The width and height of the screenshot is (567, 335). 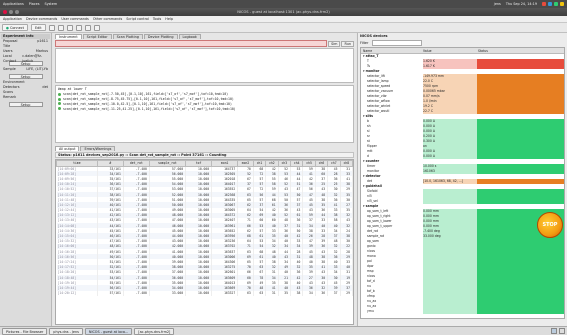 What do you see at coordinates (450, 50) in the screenshot?
I see `value-column-header: Value` at bounding box center [450, 50].